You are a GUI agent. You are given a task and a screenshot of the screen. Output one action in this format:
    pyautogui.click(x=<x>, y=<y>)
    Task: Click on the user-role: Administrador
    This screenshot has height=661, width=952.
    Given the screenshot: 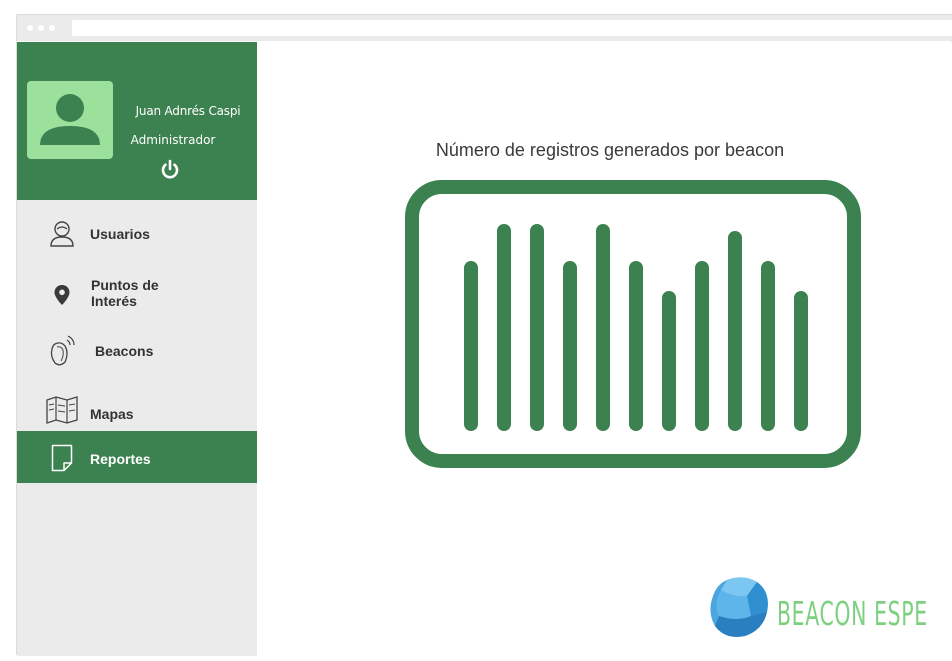 What is the action you would take?
    pyautogui.click(x=173, y=140)
    